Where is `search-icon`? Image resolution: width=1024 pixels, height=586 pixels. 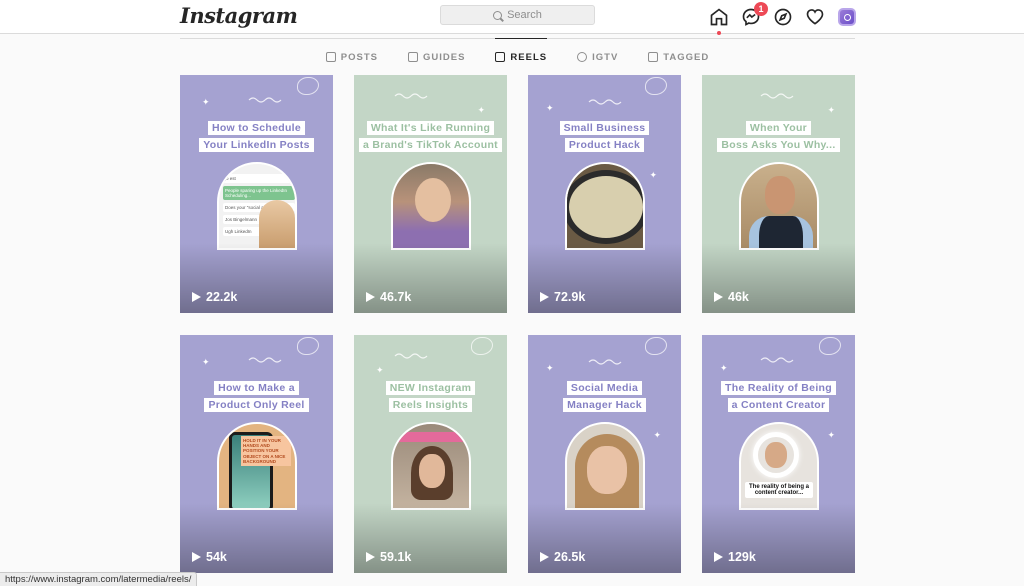
search-icon is located at coordinates (498, 15).